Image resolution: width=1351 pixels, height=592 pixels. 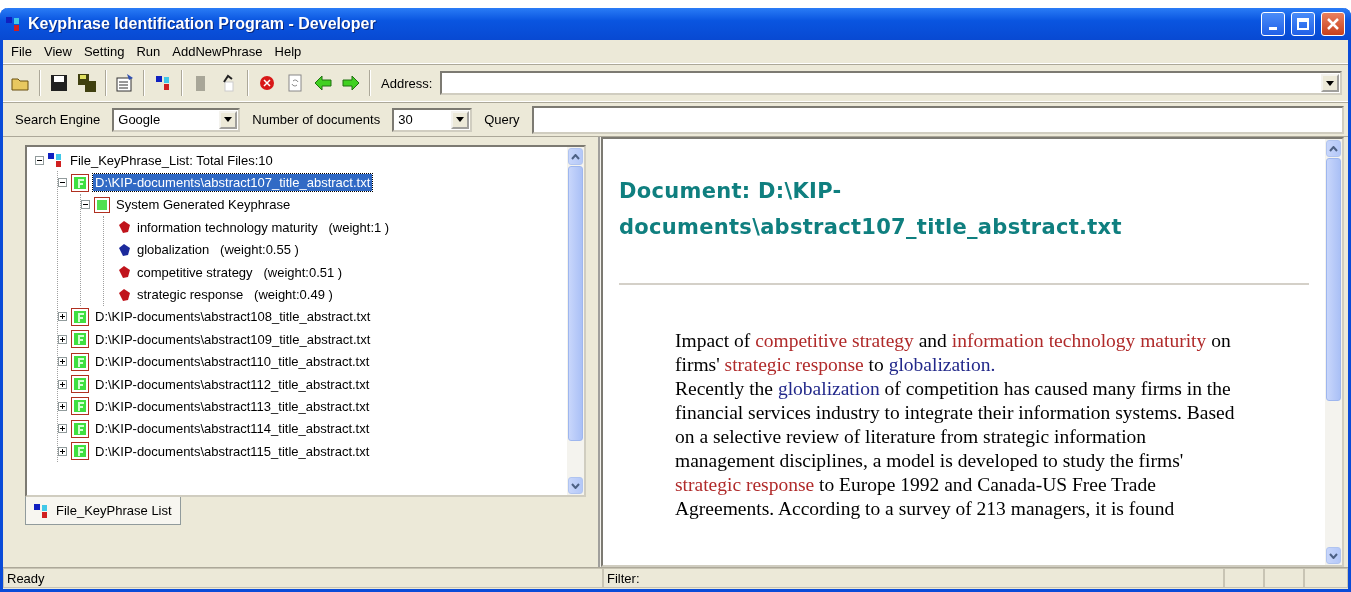 What do you see at coordinates (233, 317) in the screenshot?
I see `tree-item: D:\KIP-documents\abstract108_title_abstract.txt` at bounding box center [233, 317].